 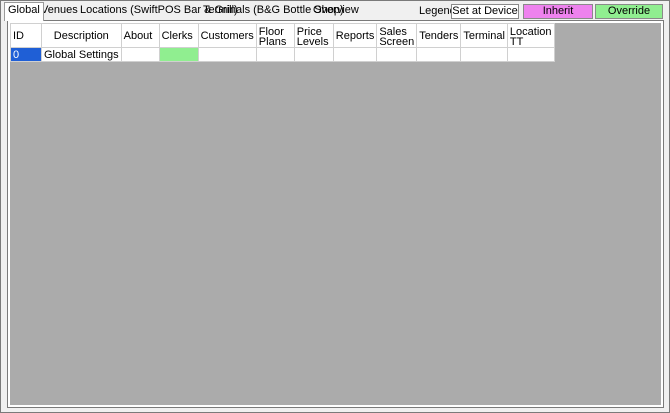 What do you see at coordinates (355, 54) in the screenshot?
I see `cell-reports` at bounding box center [355, 54].